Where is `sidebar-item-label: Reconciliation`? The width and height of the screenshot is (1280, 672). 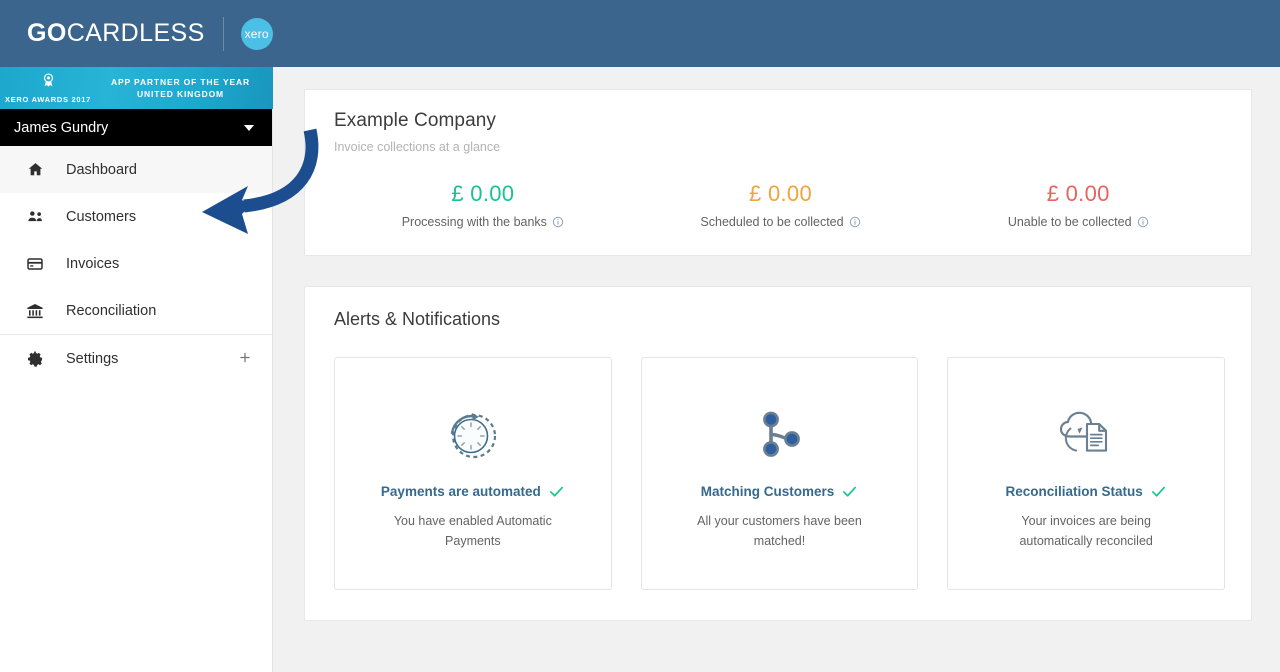
sidebar-item-label: Reconciliation is located at coordinates (111, 310).